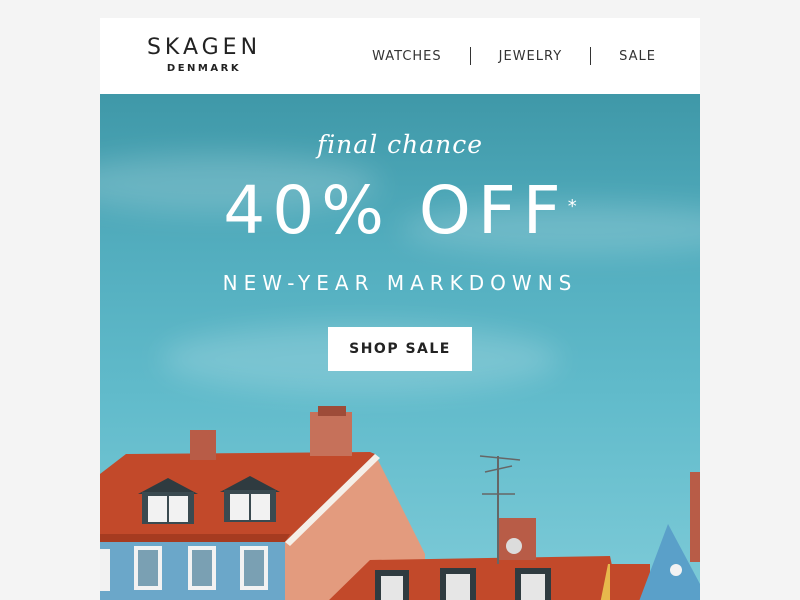 This screenshot has height=600, width=800. Describe the element at coordinates (400, 144) in the screenshot. I see `hero-tagline: final chance` at that location.